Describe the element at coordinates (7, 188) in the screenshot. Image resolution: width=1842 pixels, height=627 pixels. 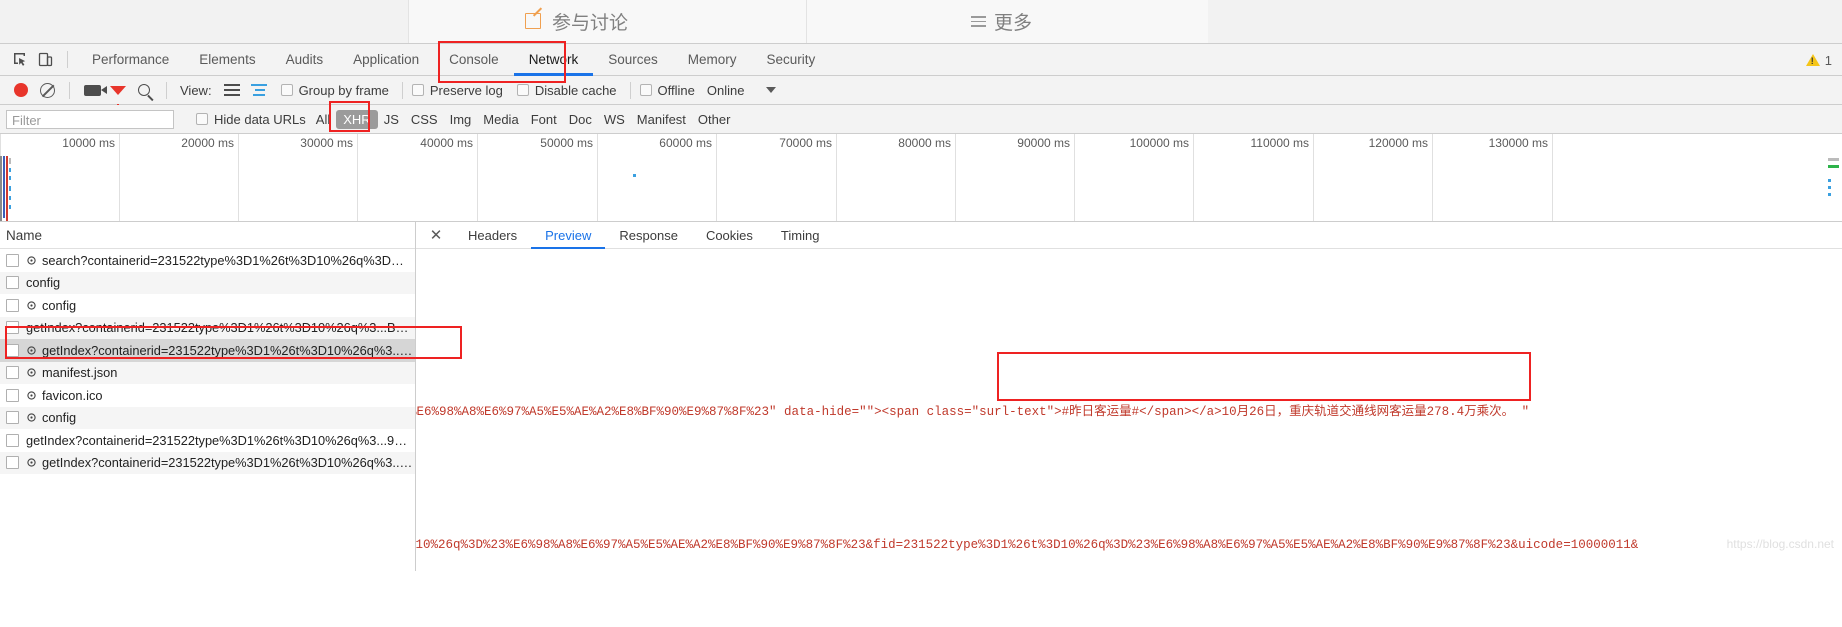
I see `overview-timeline-bars` at that location.